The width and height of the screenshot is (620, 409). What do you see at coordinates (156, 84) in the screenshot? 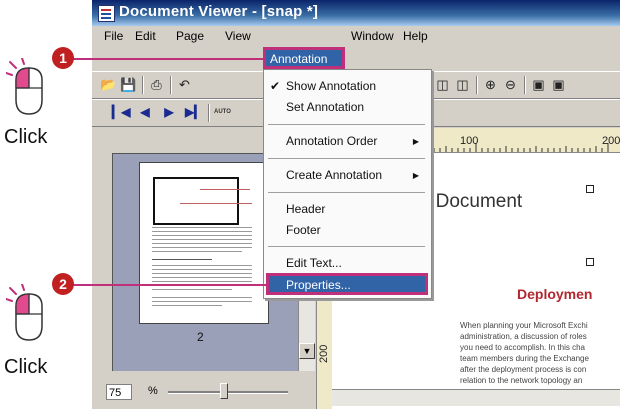
I see `print-icon: ⎙` at bounding box center [156, 84].